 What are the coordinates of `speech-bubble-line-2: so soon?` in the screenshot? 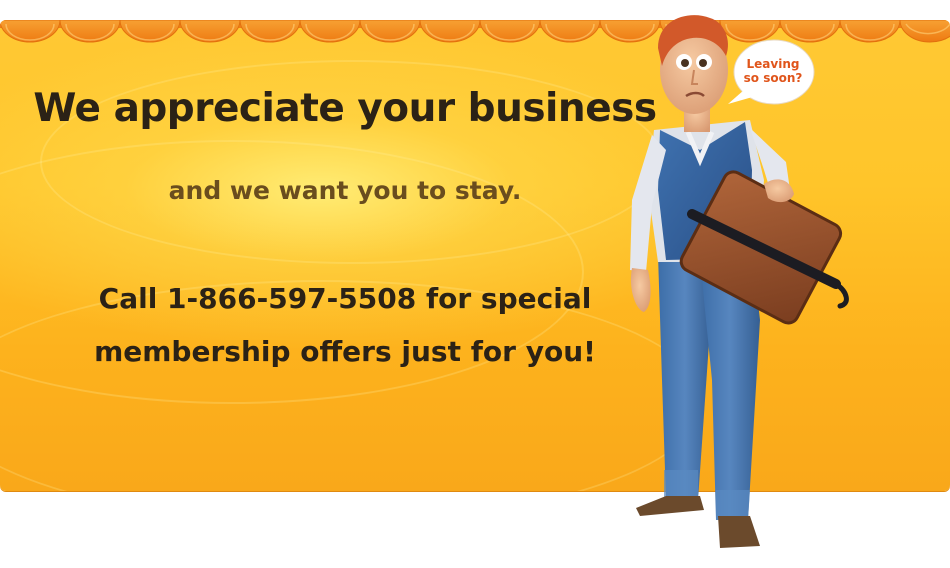 It's located at (773, 78).